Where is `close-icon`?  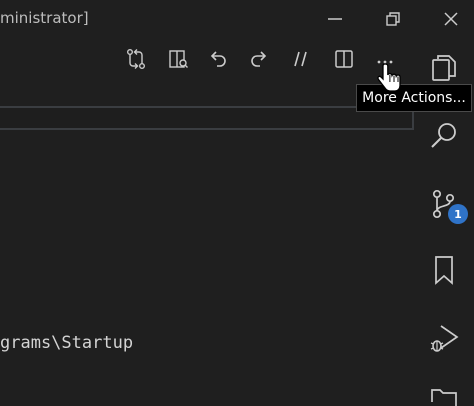 close-icon is located at coordinates (451, 19).